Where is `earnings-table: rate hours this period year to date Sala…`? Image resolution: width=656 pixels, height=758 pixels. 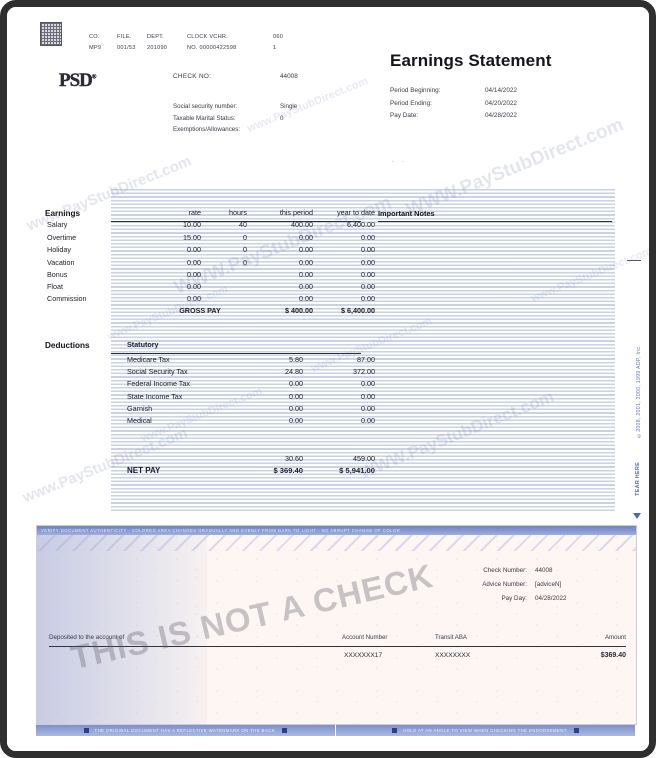 earnings-table: rate hours this period year to date Sala… is located at coordinates (210, 264).